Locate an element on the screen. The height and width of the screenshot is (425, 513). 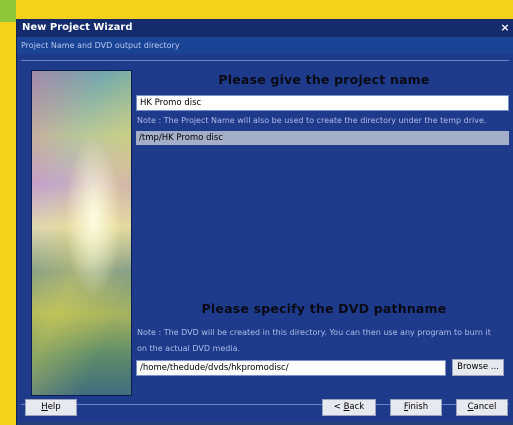
finish-button: Finish is located at coordinates (416, 407).